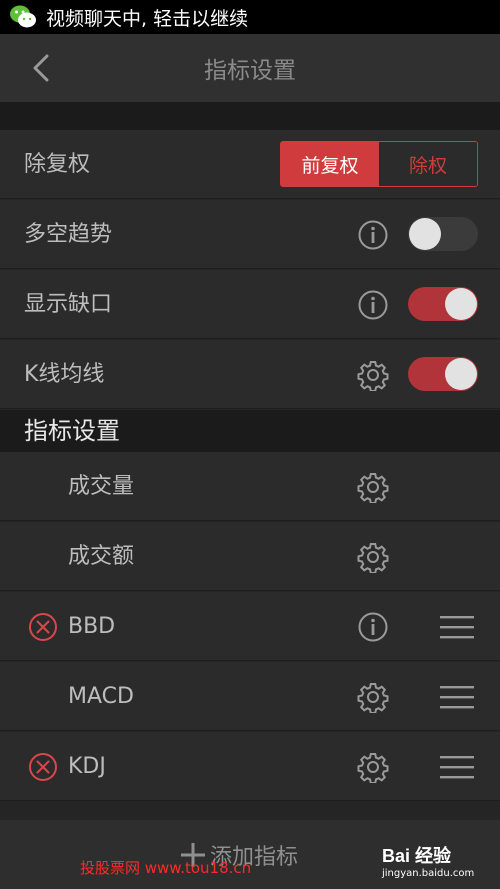 This screenshot has height=889, width=500. Describe the element at coordinates (147, 18) in the screenshot. I see `status-message: 视频聊天中, 轻击以继续` at that location.